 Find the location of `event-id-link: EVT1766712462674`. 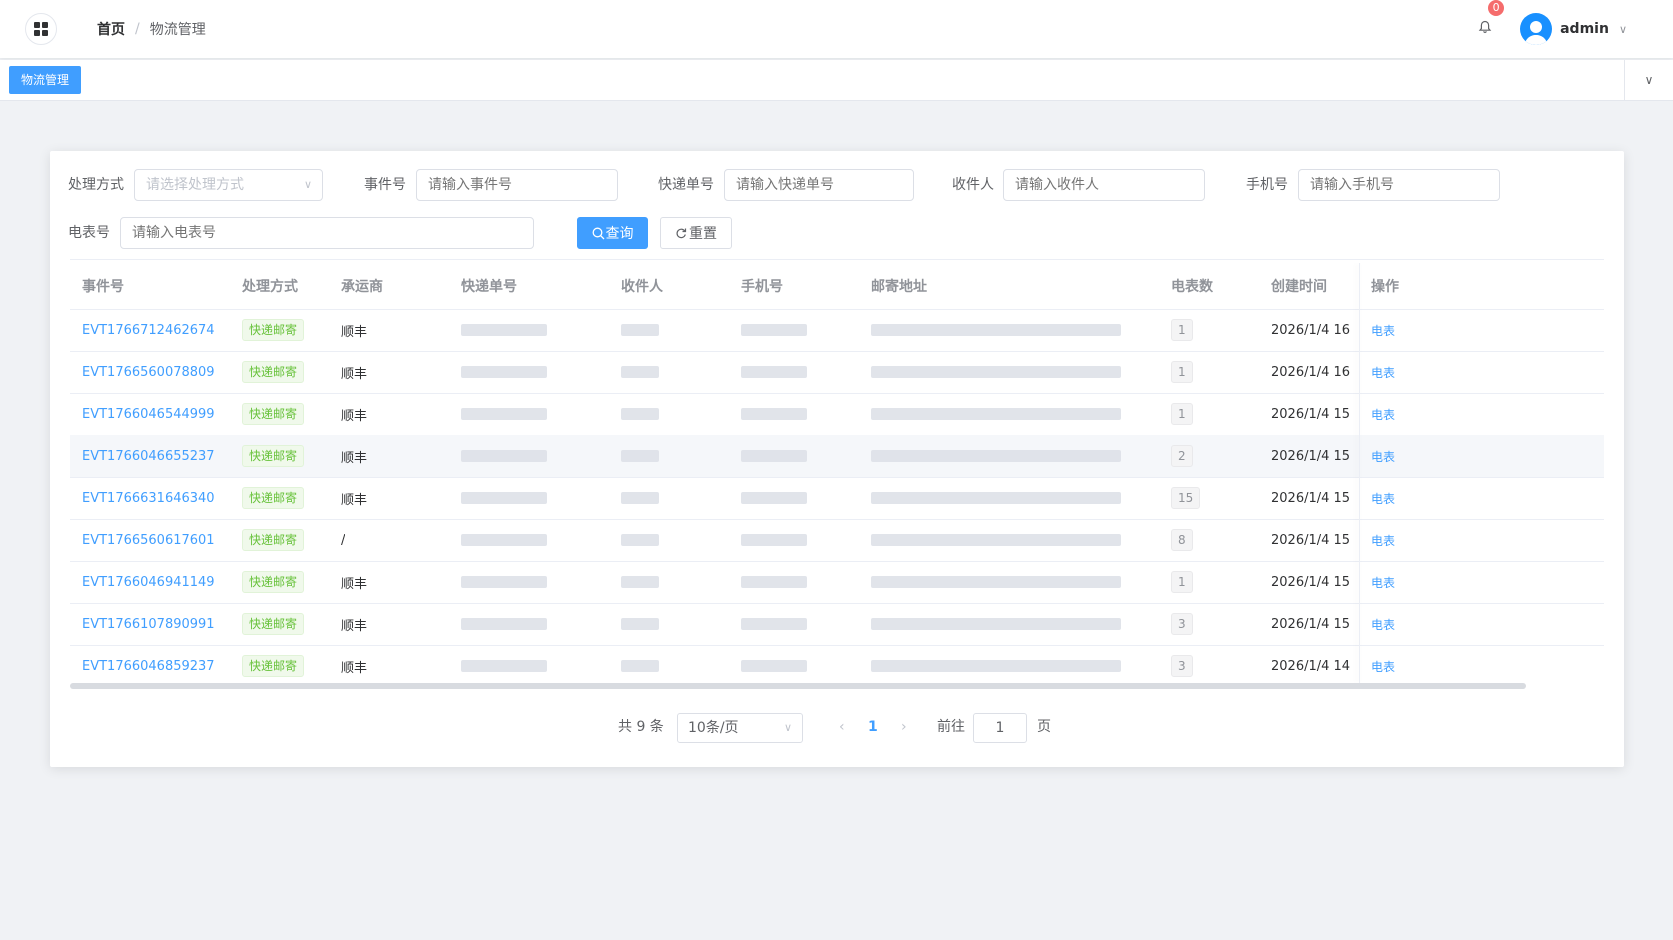

event-id-link: EVT1766712462674 is located at coordinates (148, 330).